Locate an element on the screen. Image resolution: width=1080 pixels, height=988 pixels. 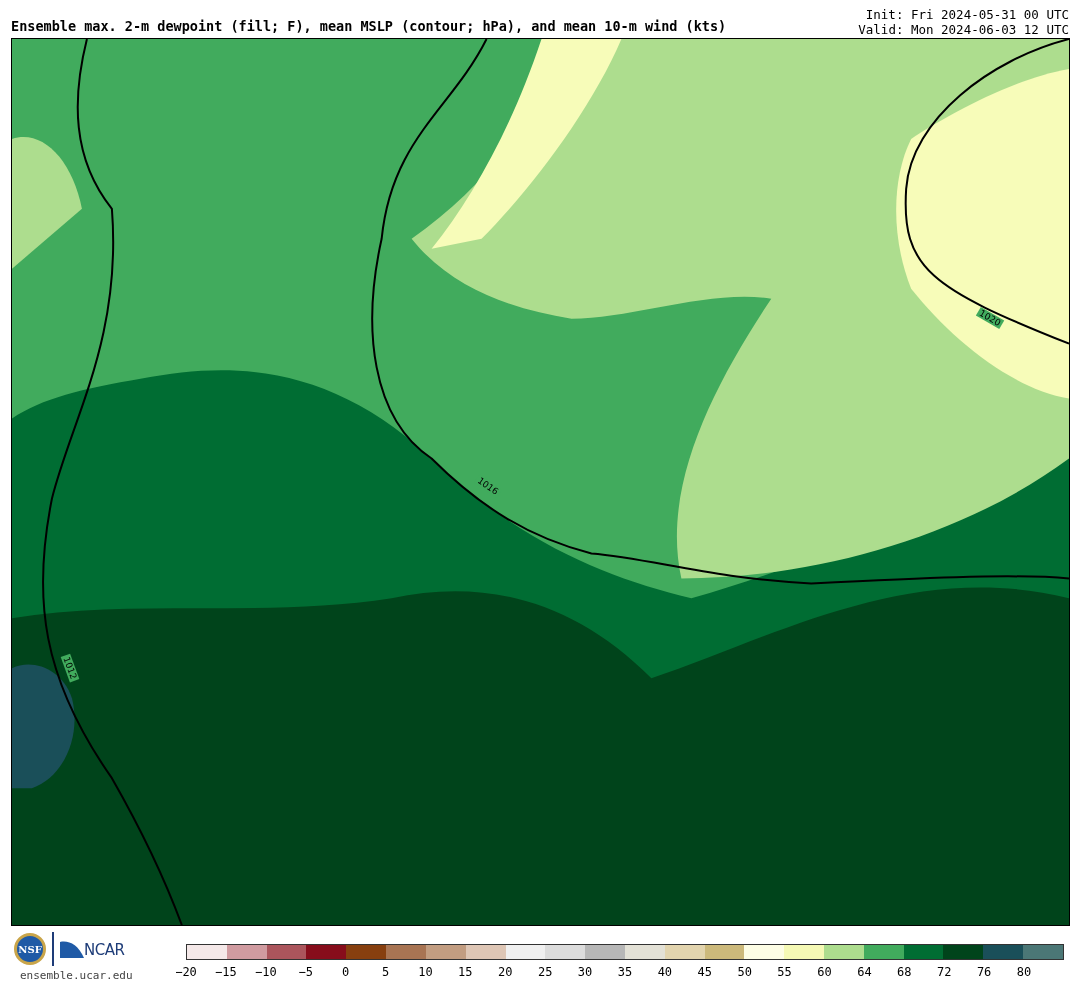
tick-label: −15 is located at coordinates (226, 972).